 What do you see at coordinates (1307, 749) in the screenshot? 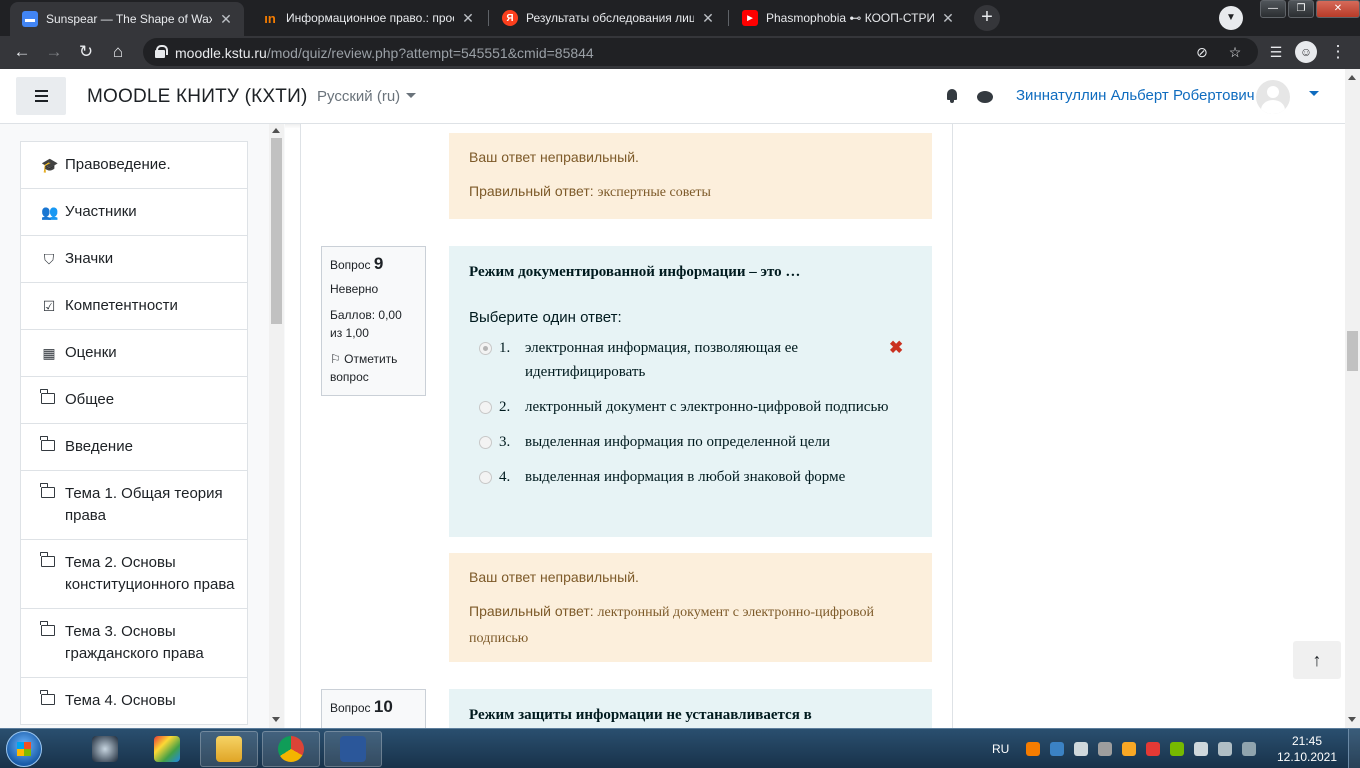
I see `system-clock: 21:45 12.10.2021` at bounding box center [1307, 749].